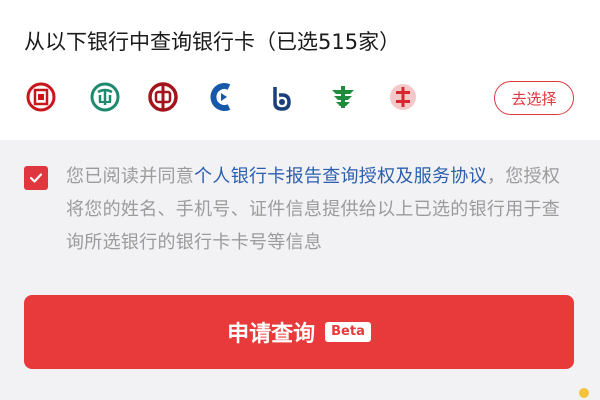 The height and width of the screenshot is (400, 600). What do you see at coordinates (403, 97) in the screenshot?
I see `citic-logo-icon` at bounding box center [403, 97].